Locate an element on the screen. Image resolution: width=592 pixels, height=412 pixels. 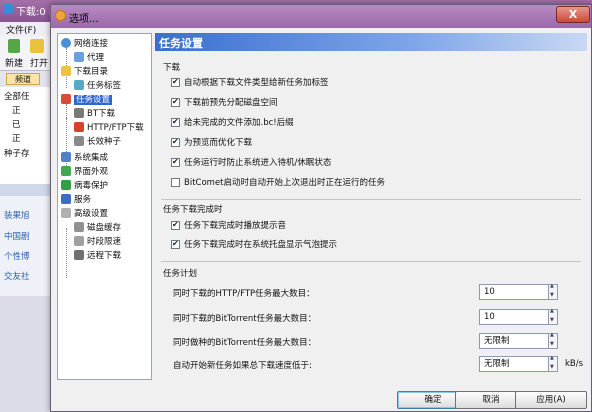
stepper-max-http is located at coordinates (553, 291).